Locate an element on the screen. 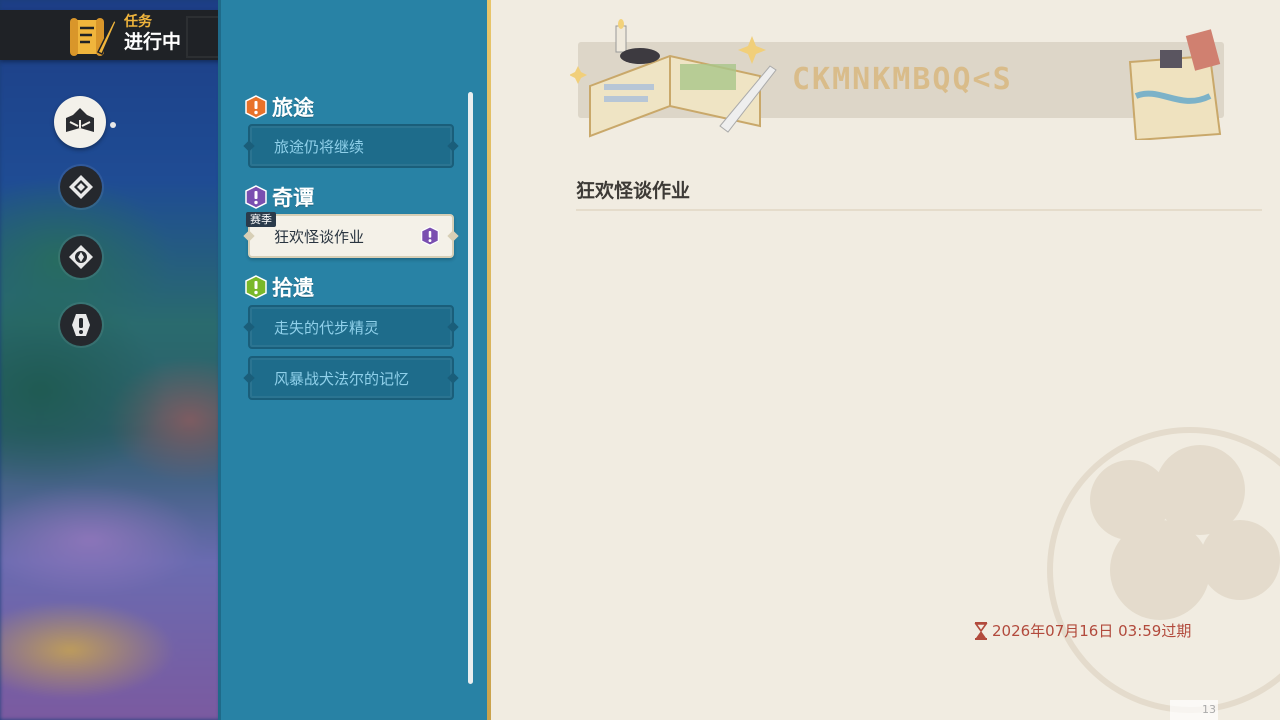  category-tales-button is located at coordinates (81, 257).